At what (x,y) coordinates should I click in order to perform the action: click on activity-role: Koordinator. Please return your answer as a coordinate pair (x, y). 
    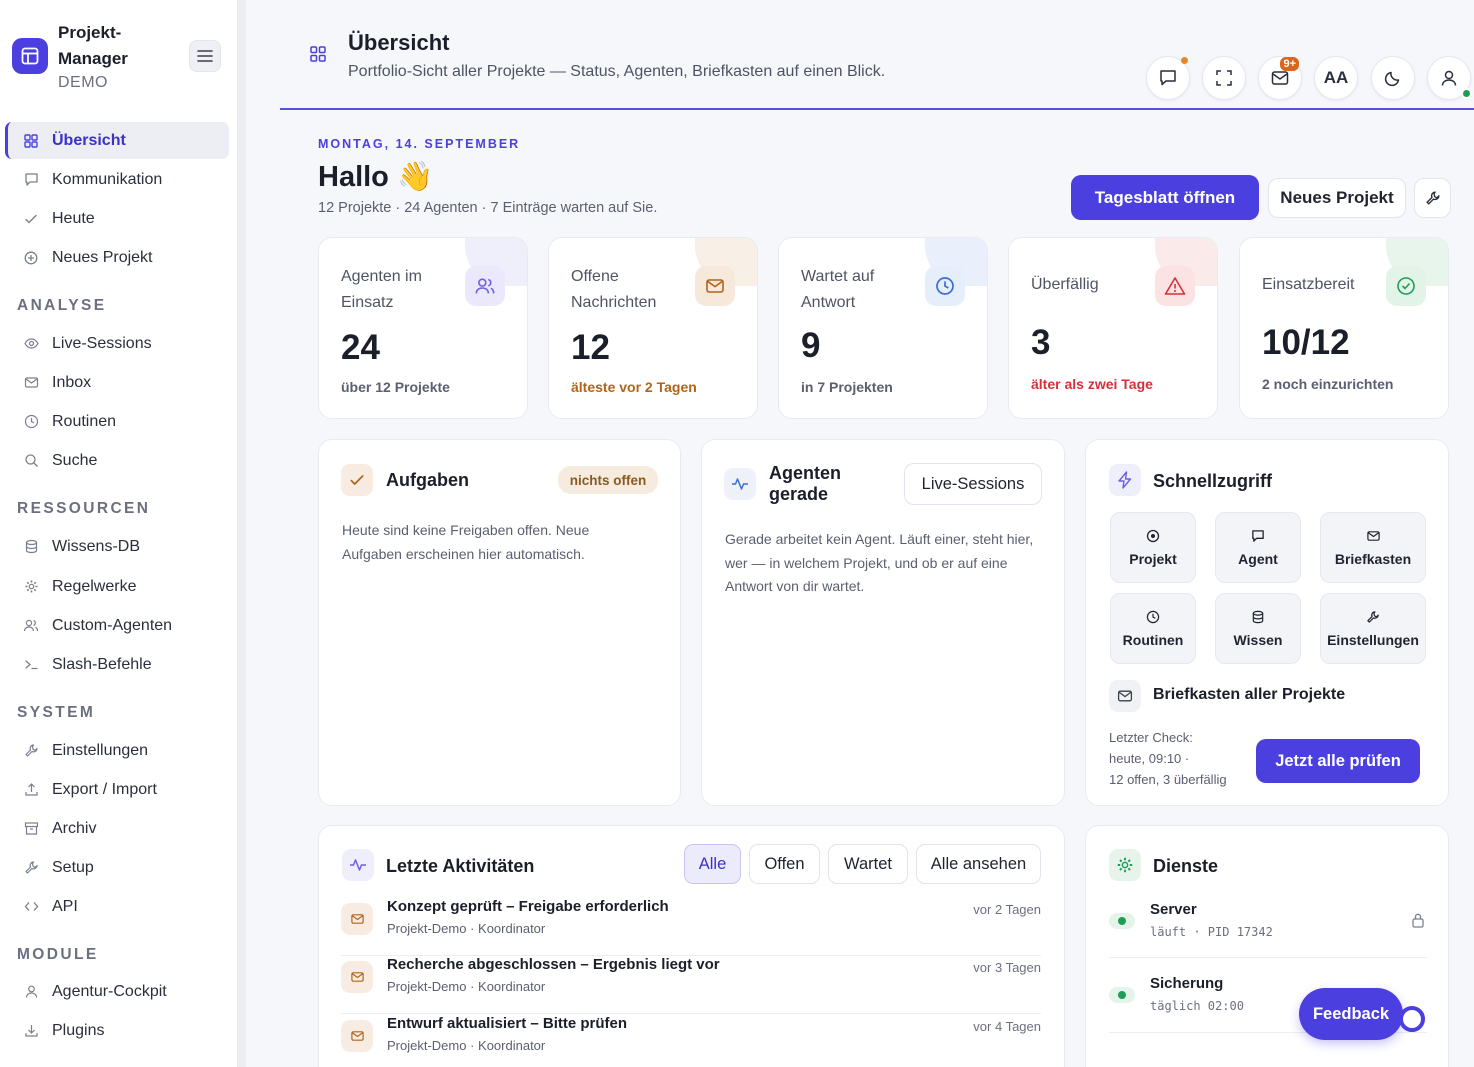
    Looking at the image, I should click on (512, 986).